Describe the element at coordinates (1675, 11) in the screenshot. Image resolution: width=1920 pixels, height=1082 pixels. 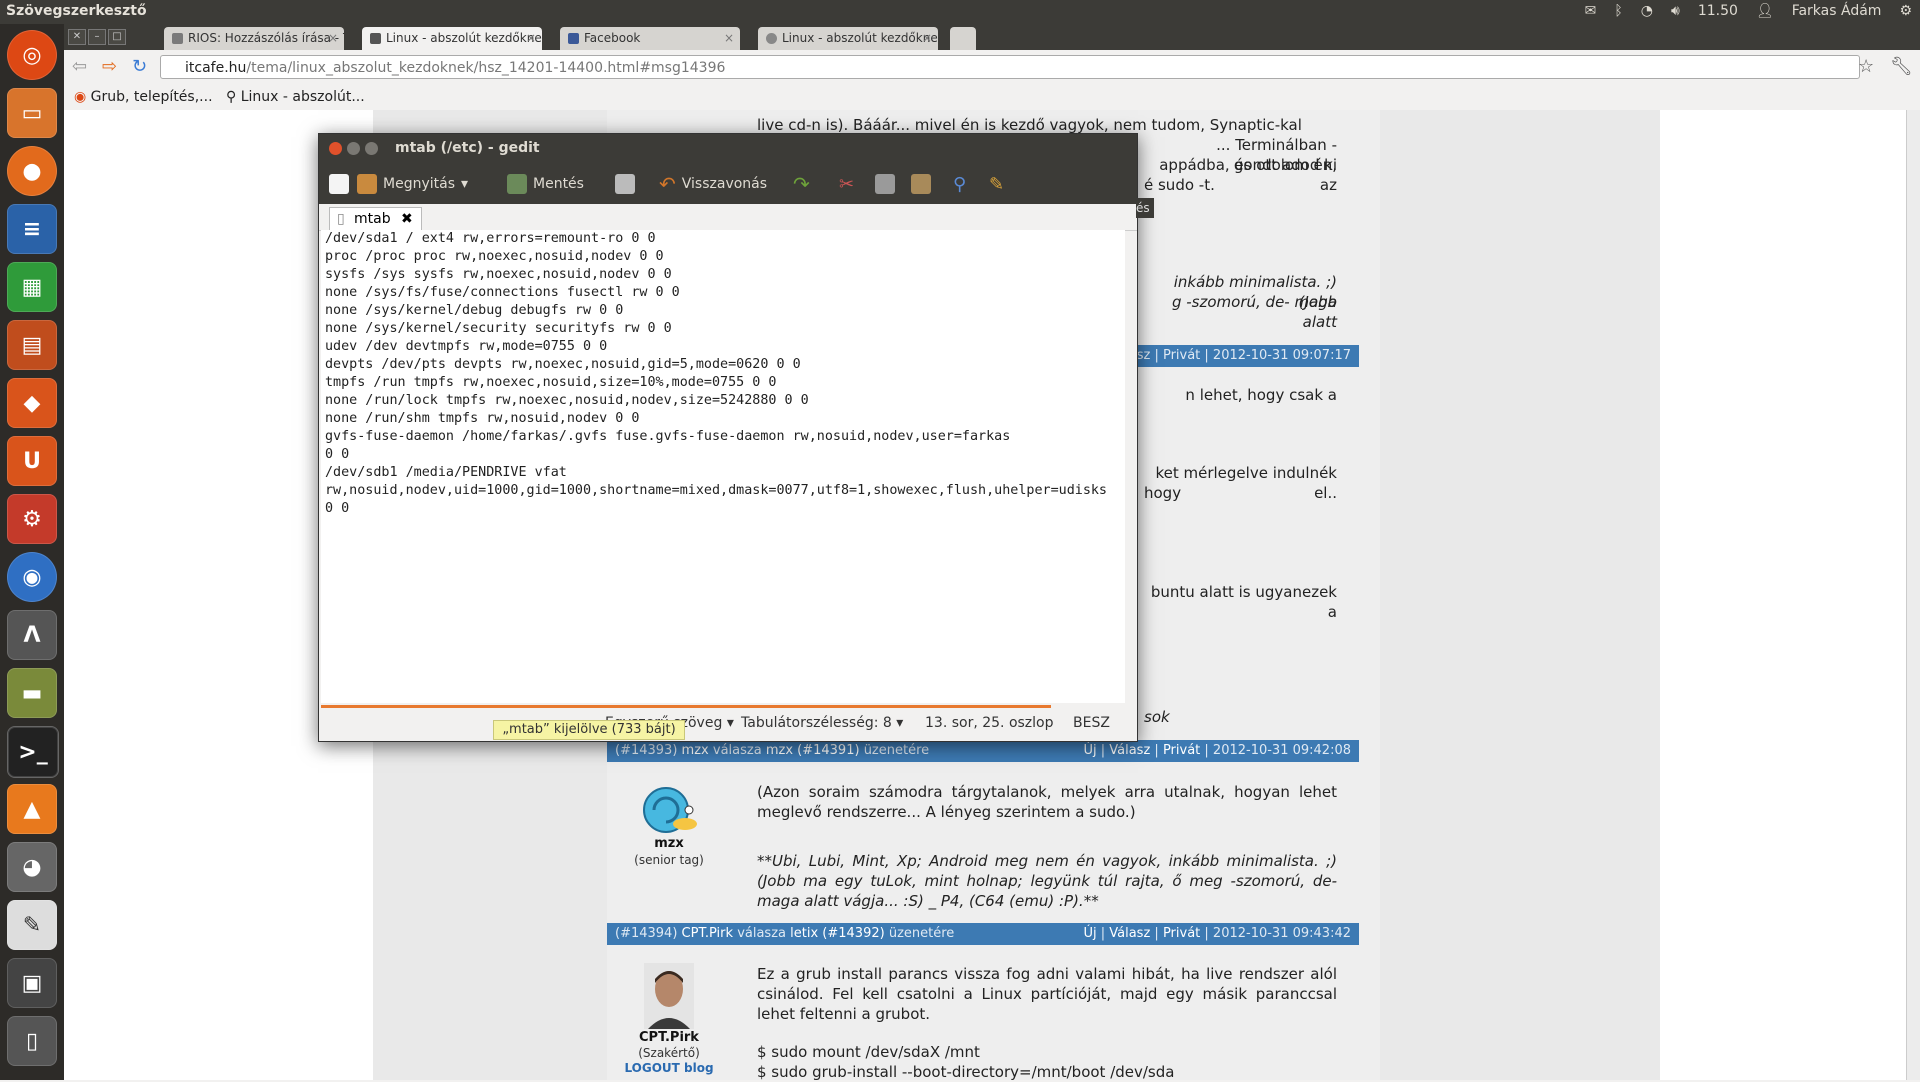
I see `volume-icon: 🔊︎` at that location.